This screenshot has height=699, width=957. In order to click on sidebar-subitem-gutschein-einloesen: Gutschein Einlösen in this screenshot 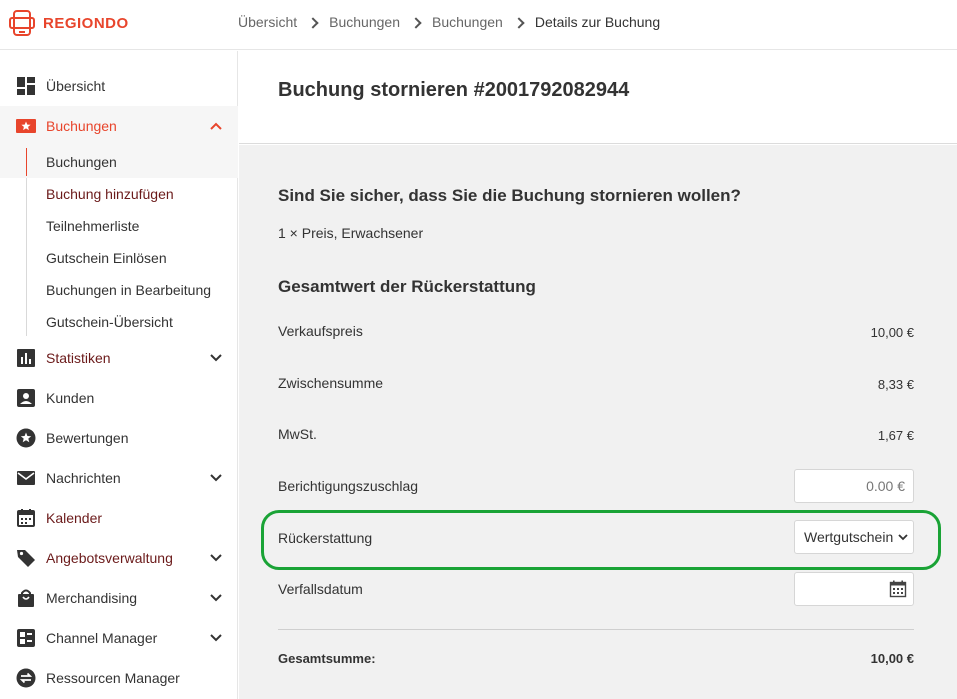, I will do `click(119, 258)`.